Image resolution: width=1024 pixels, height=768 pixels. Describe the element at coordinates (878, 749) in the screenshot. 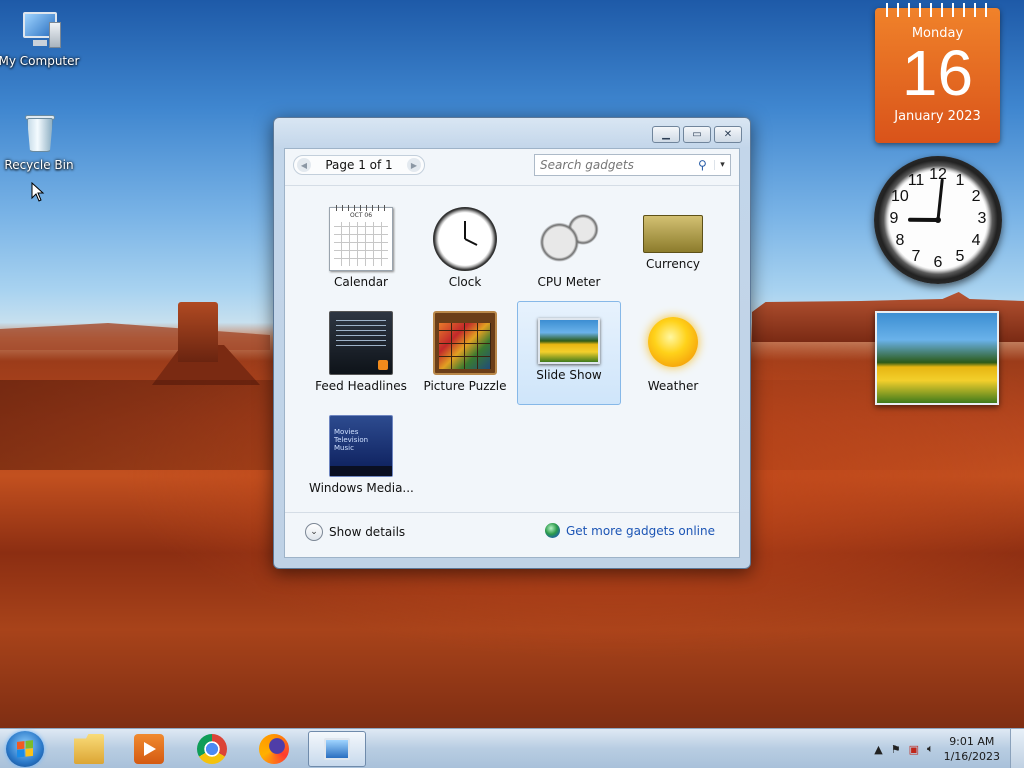

I see `show-hidden-icons-button: ▲` at that location.